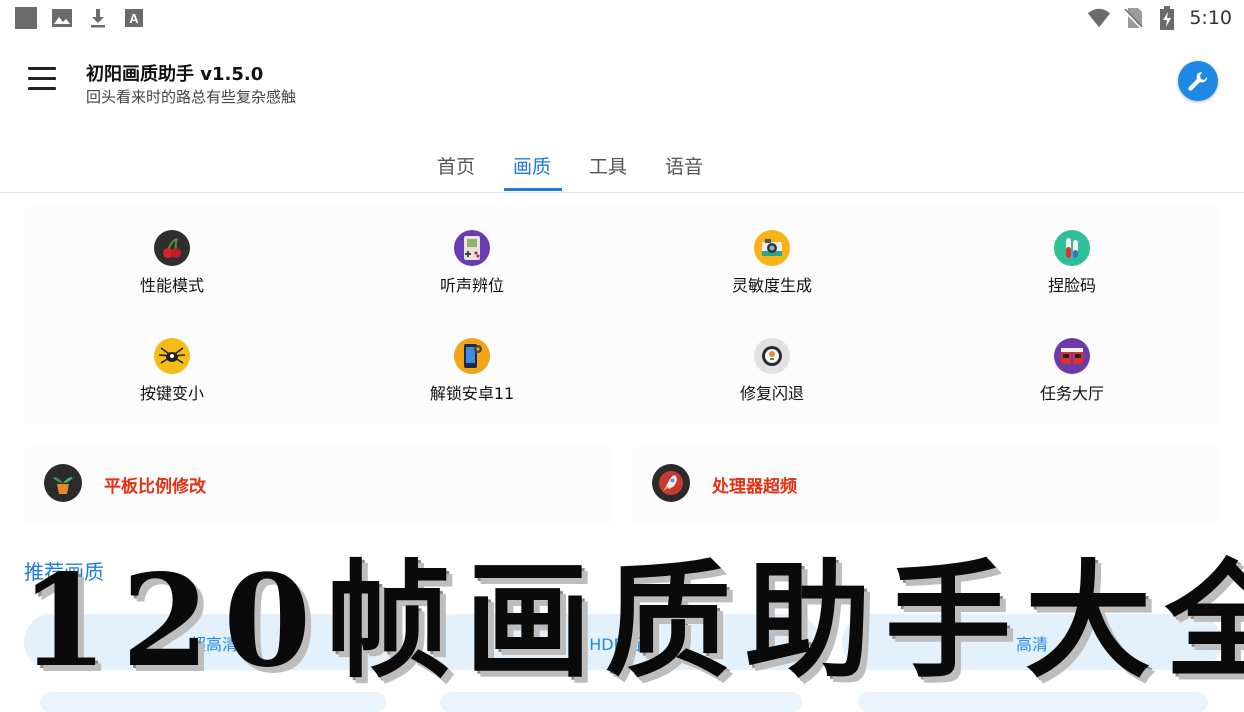  What do you see at coordinates (456, 165) in the screenshot?
I see `tab-home: 首页` at bounding box center [456, 165].